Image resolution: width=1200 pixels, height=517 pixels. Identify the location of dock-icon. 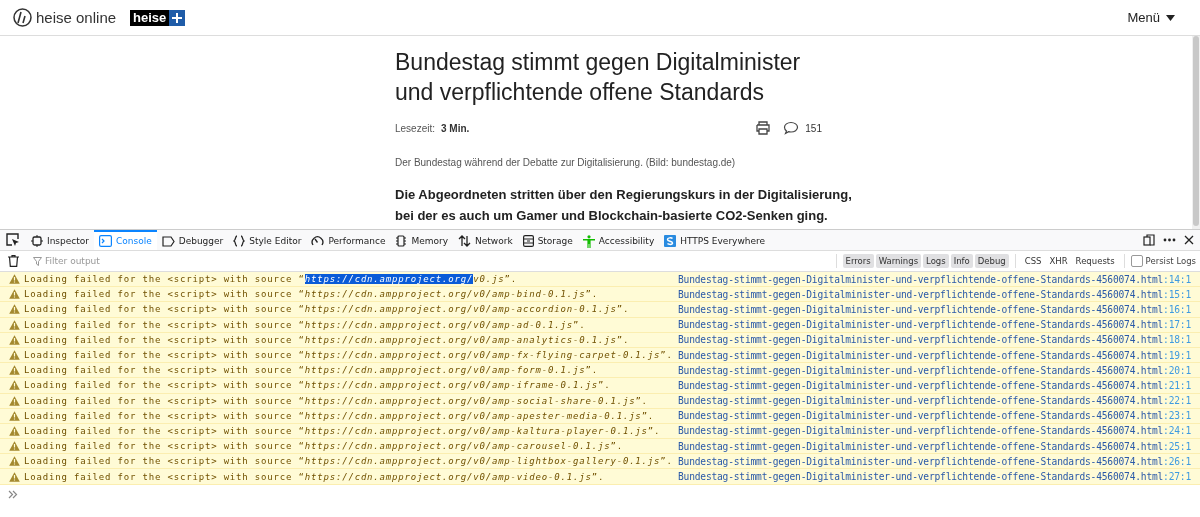
(1149, 240).